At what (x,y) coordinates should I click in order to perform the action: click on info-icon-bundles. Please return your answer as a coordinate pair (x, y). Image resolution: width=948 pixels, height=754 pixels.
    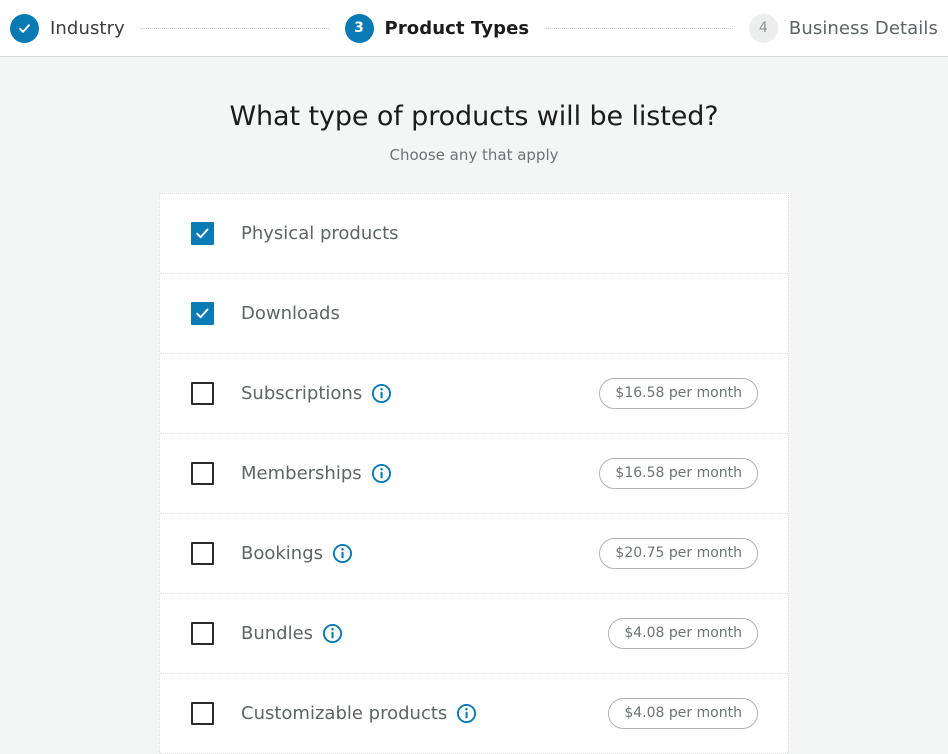
    Looking at the image, I should click on (332, 633).